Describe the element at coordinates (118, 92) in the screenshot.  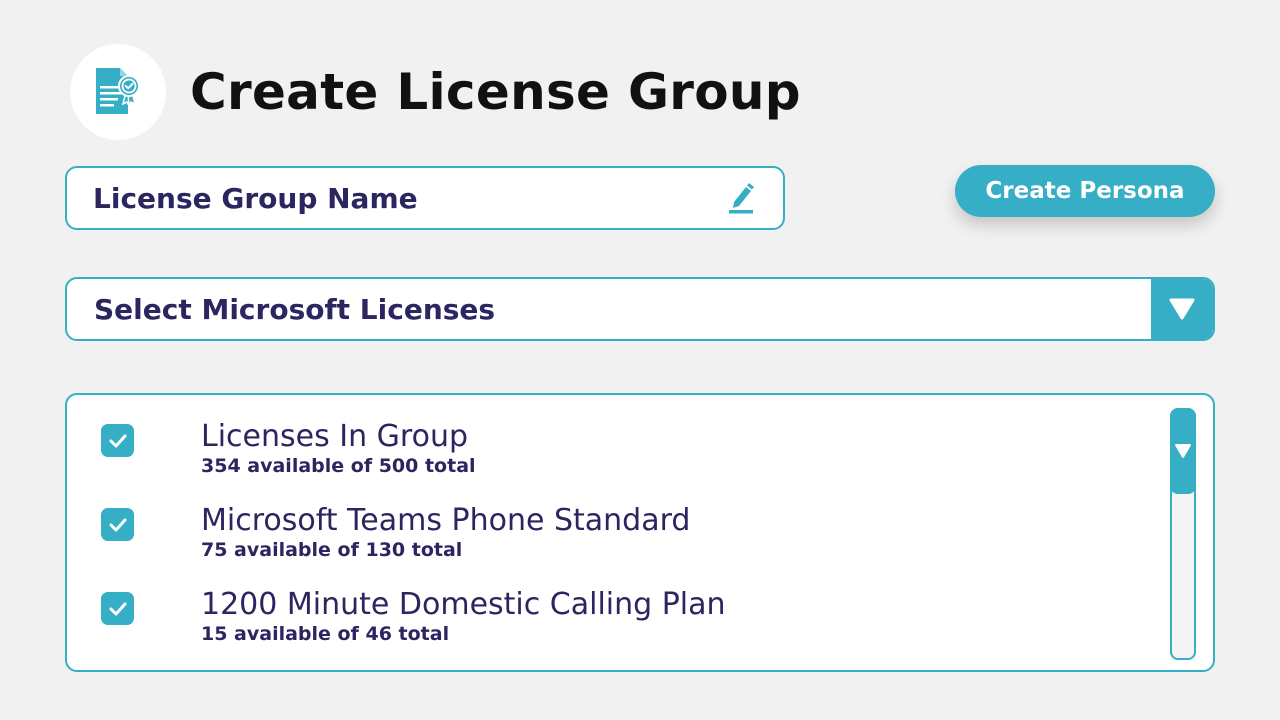
I see `license-certificate-icon` at that location.